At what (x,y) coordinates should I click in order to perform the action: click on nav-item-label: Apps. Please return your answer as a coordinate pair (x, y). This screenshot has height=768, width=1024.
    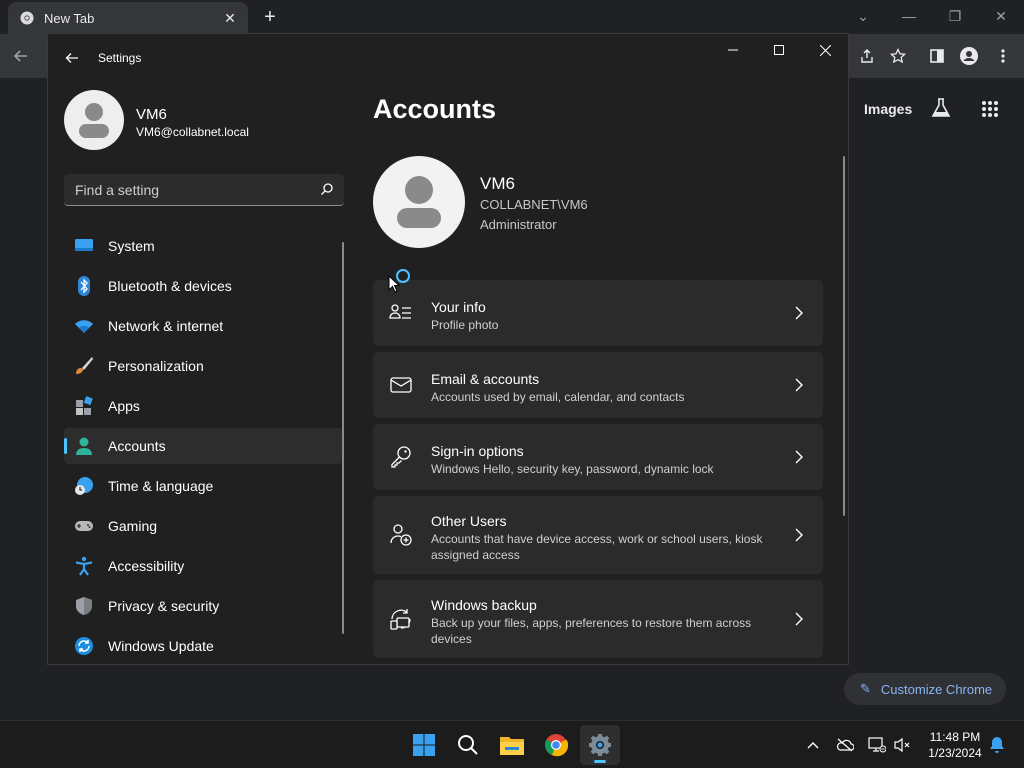
    Looking at the image, I should click on (124, 406).